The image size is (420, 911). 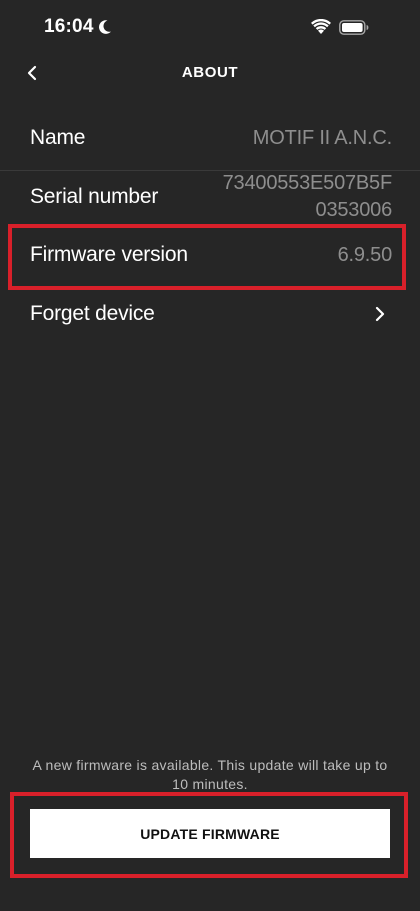 I want to click on serial-number-line-1: 73400553E507B5F, so click(x=307, y=183).